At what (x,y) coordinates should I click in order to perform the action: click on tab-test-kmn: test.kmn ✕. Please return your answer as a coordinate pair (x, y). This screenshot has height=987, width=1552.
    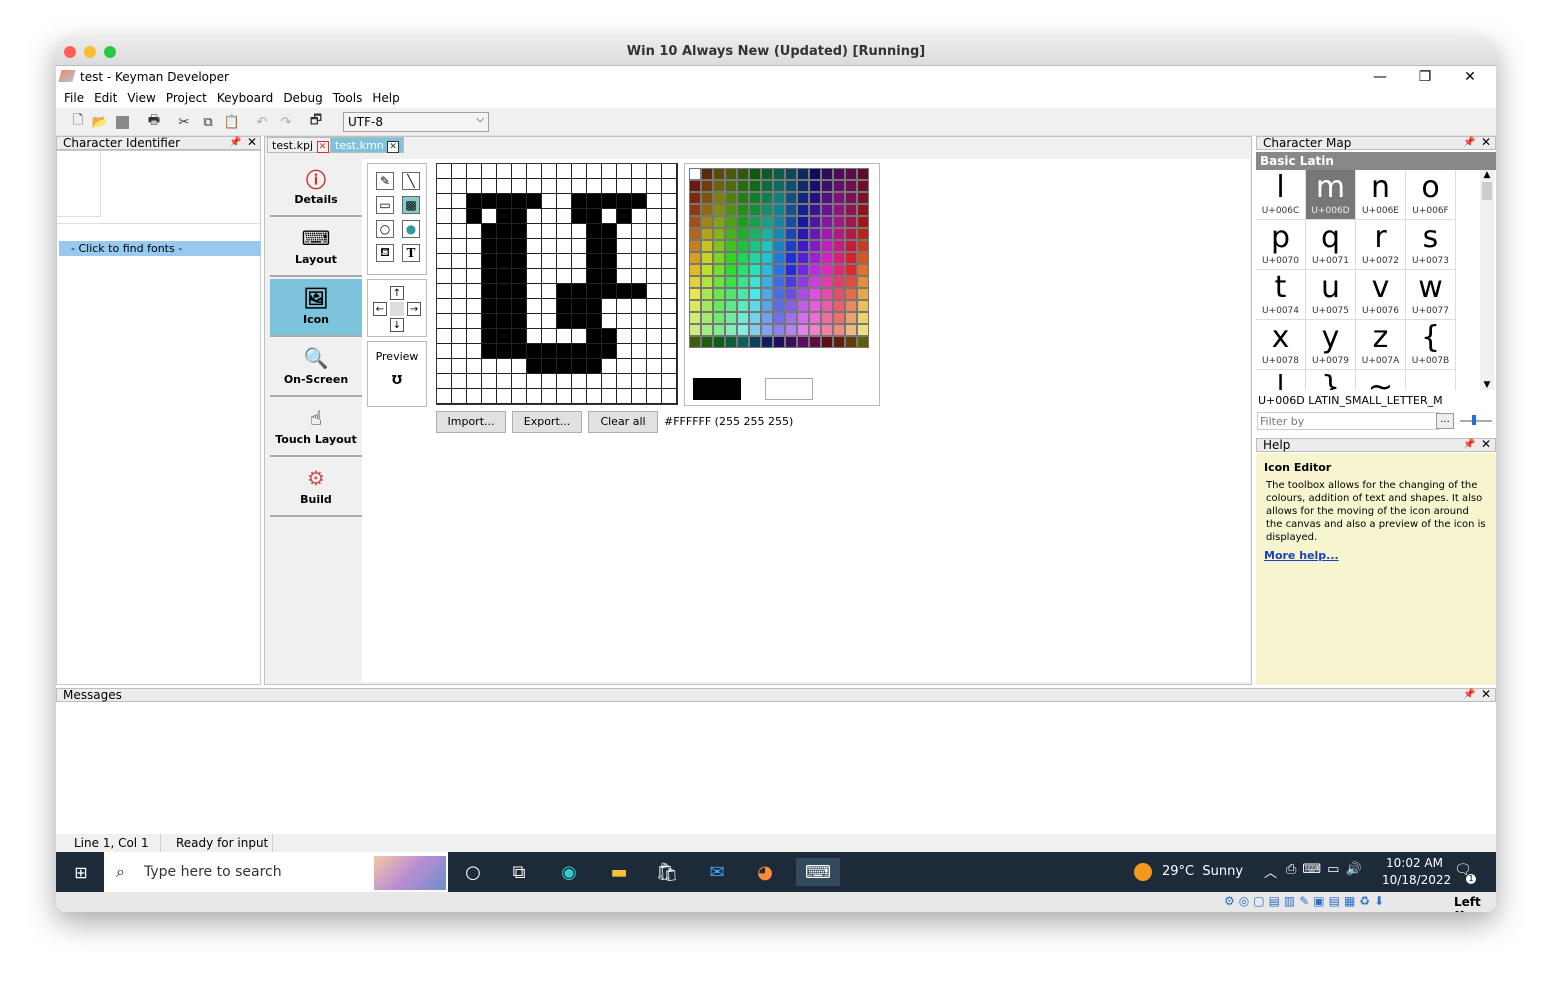
    Looking at the image, I should click on (367, 145).